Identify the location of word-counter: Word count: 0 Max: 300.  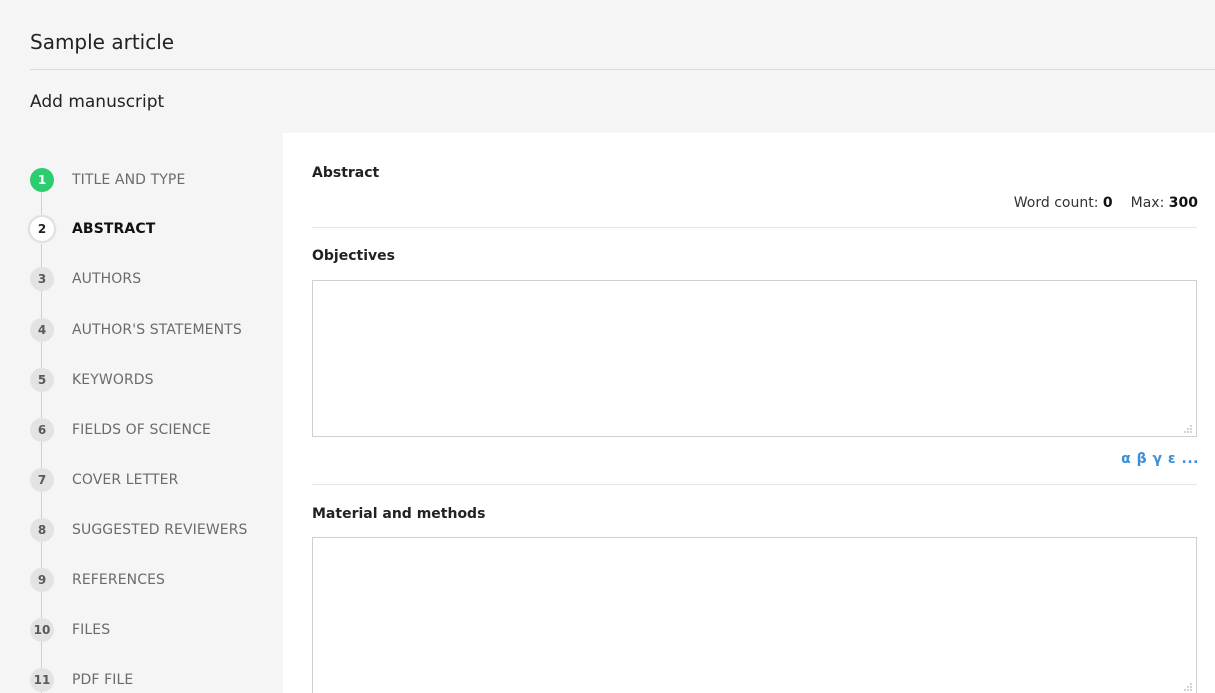
(1106, 203).